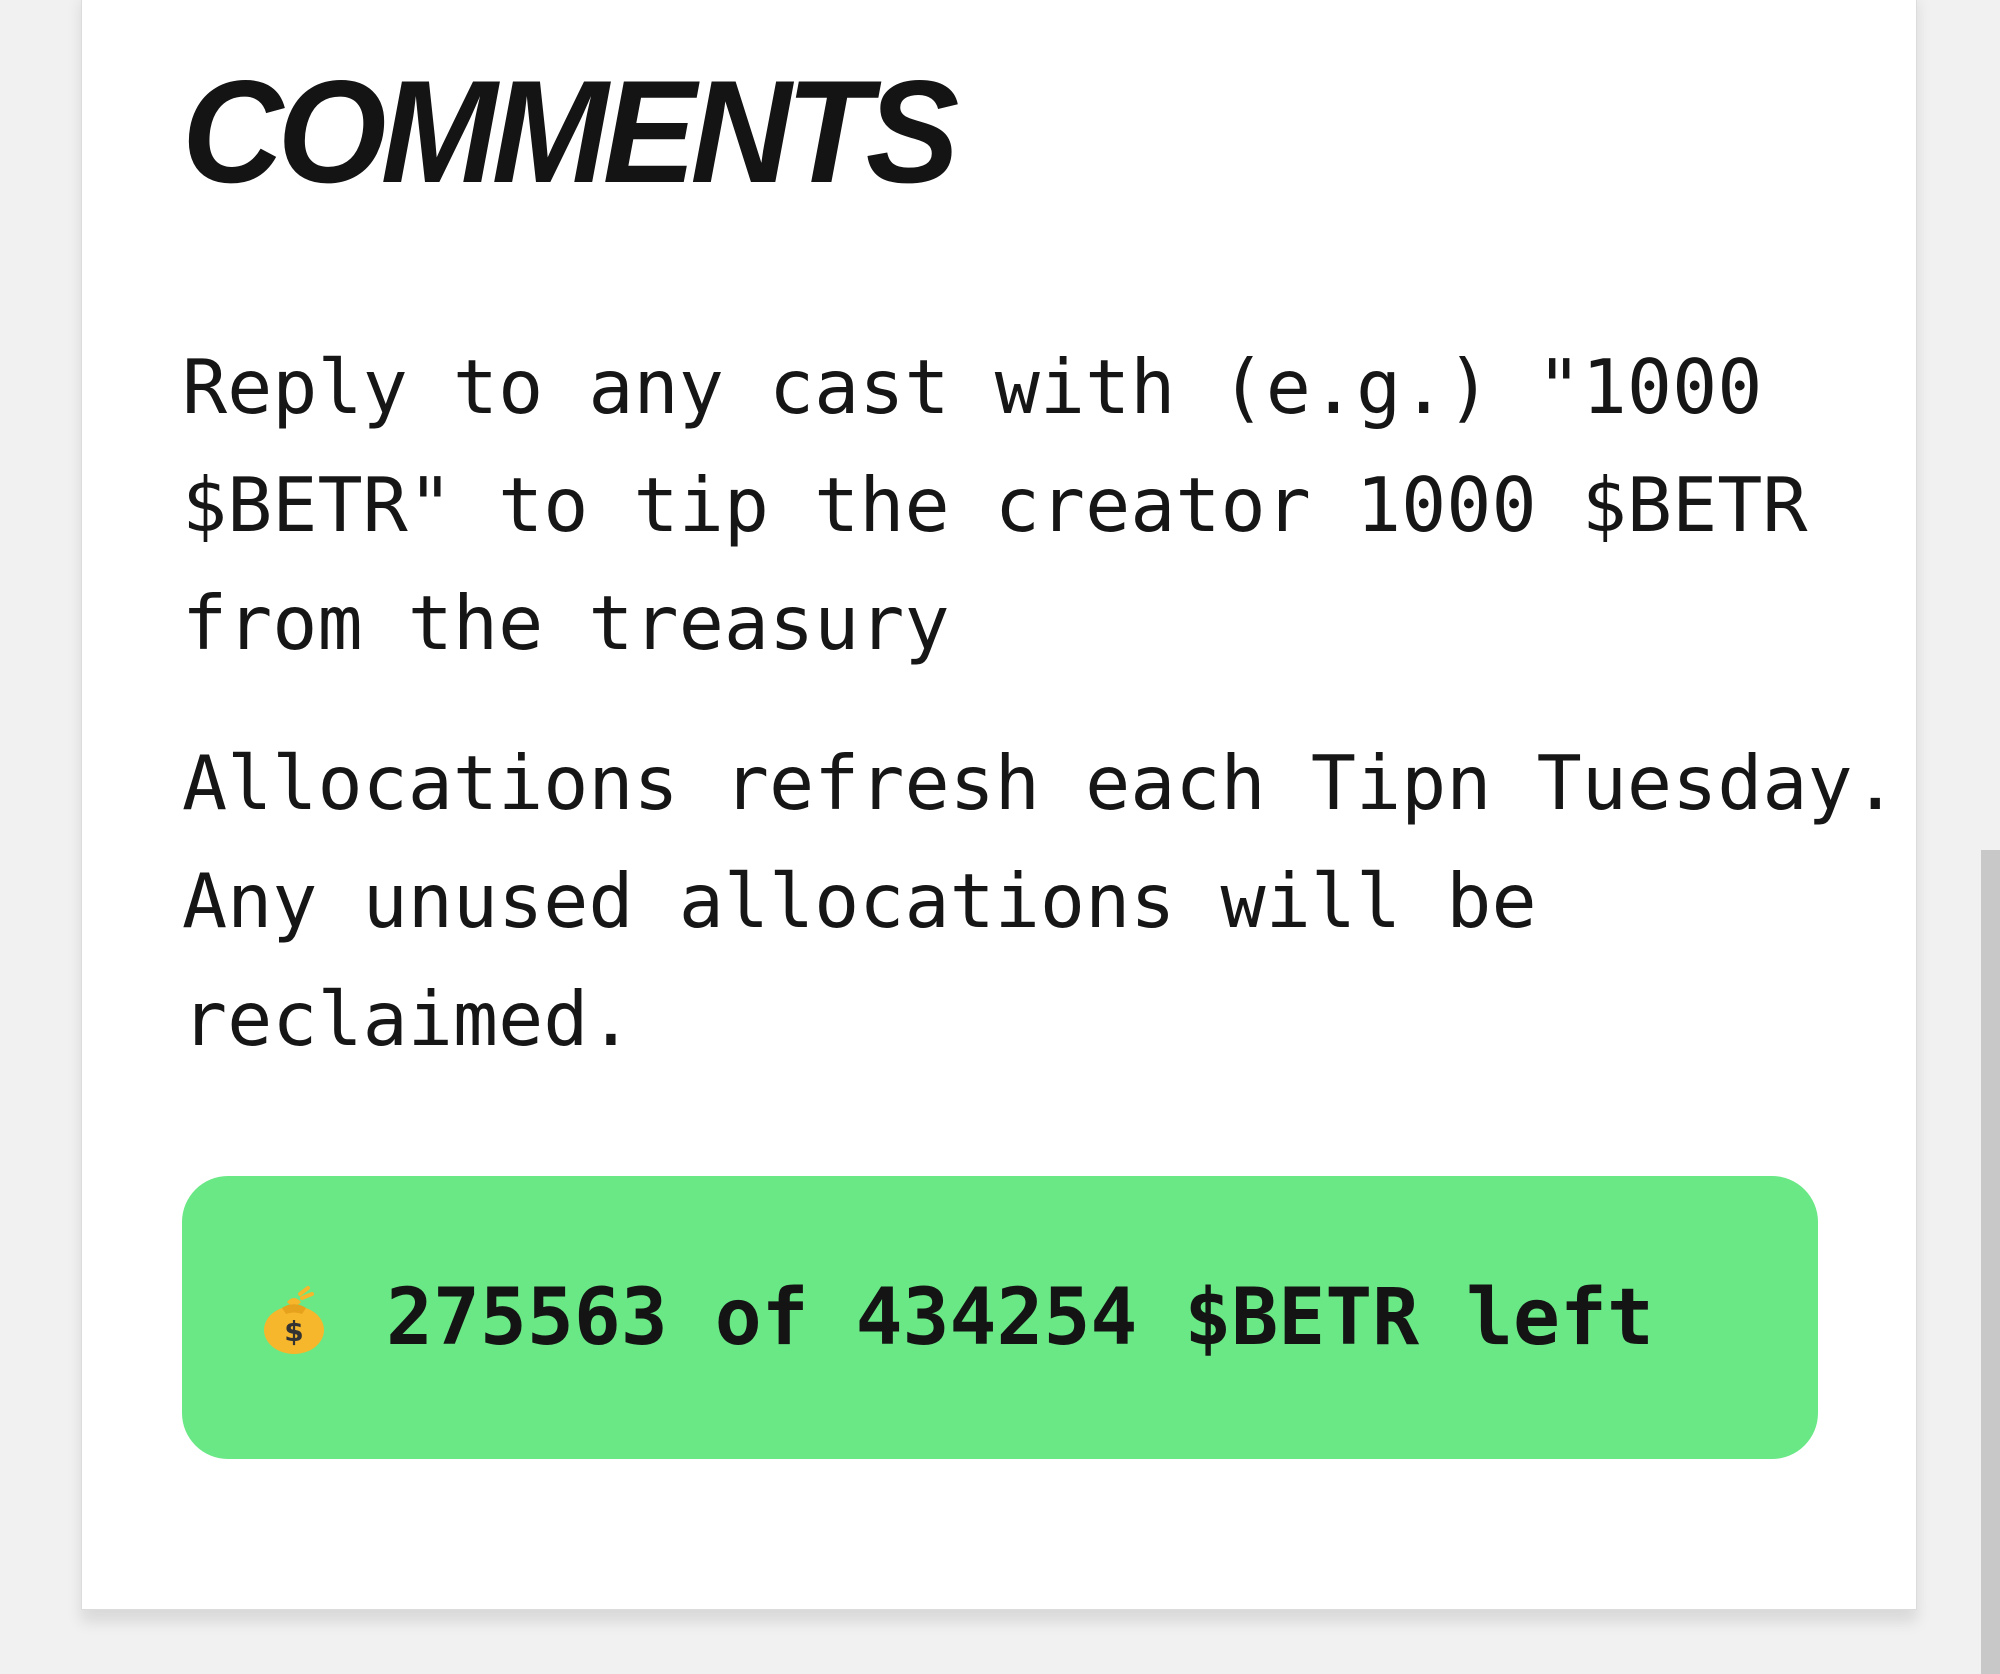 Image resolution: width=2000 pixels, height=1674 pixels. Describe the element at coordinates (1990, 1262) in the screenshot. I see `page-scrollbar` at that location.